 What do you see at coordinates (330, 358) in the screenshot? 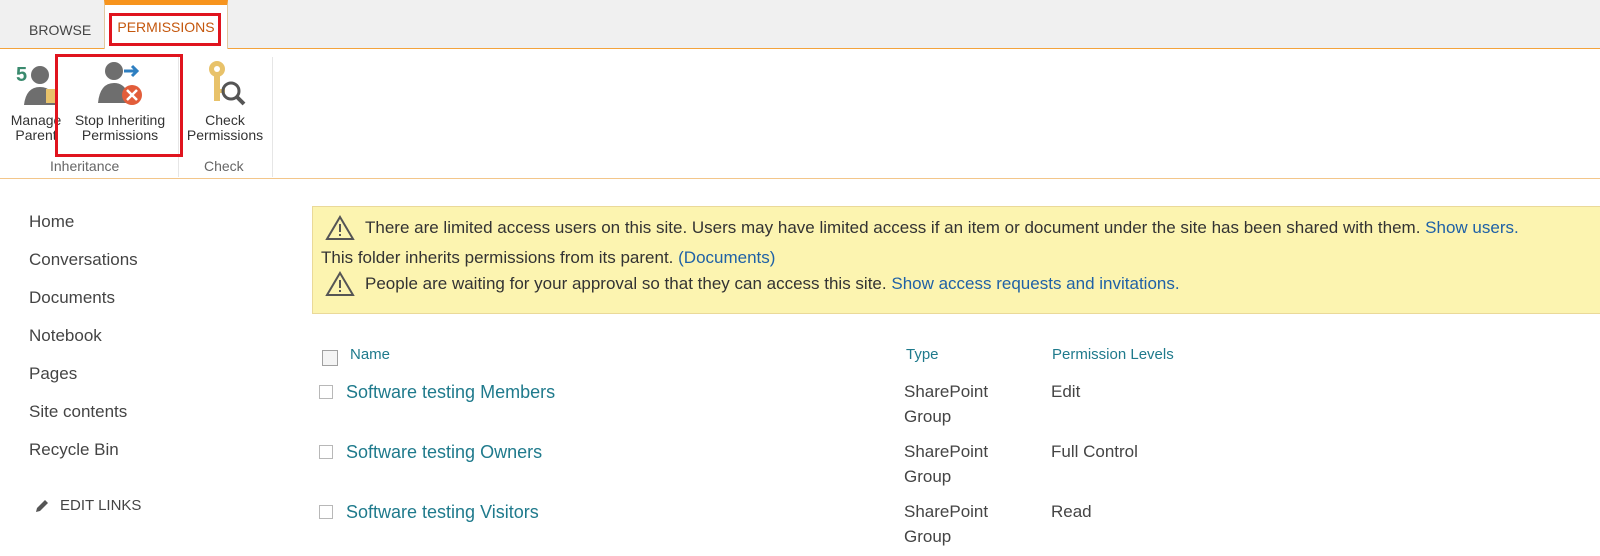
I see `select-all-checkbox` at bounding box center [330, 358].